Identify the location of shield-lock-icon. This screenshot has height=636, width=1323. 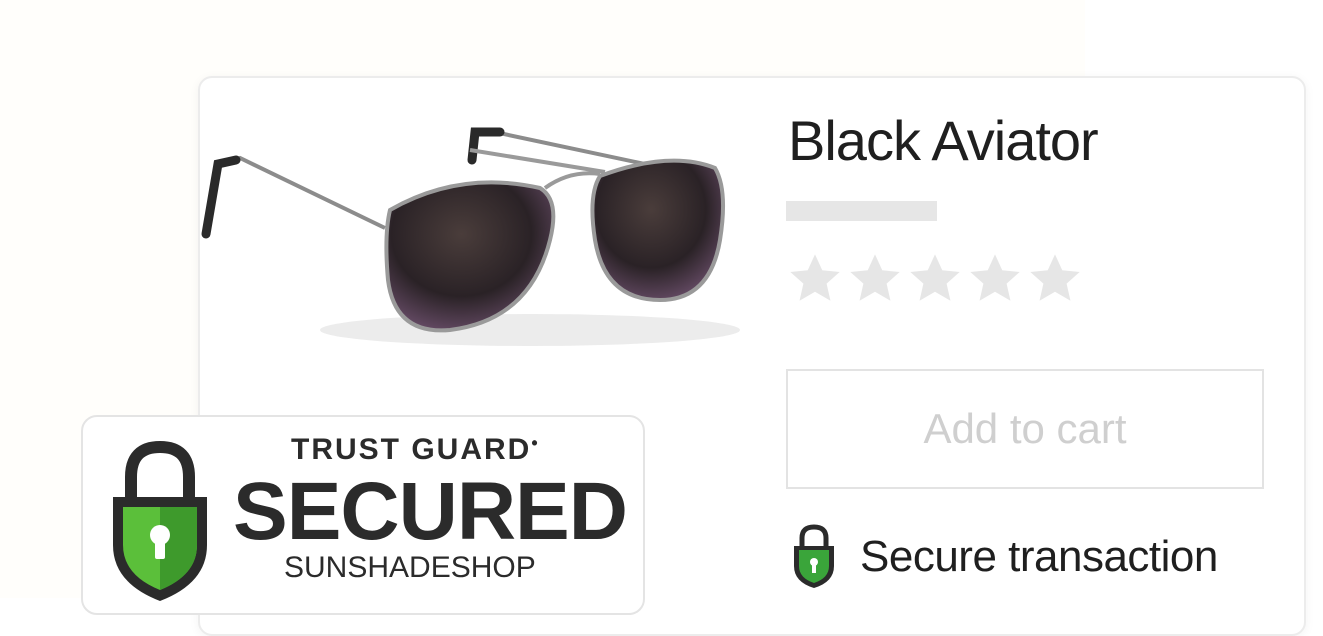
(814, 556).